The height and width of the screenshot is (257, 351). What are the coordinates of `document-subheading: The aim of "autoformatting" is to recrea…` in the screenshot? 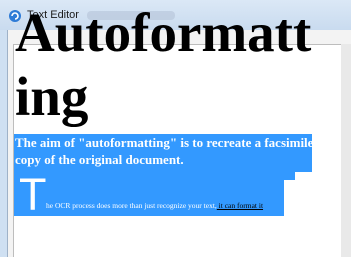 It's located at (165, 151).